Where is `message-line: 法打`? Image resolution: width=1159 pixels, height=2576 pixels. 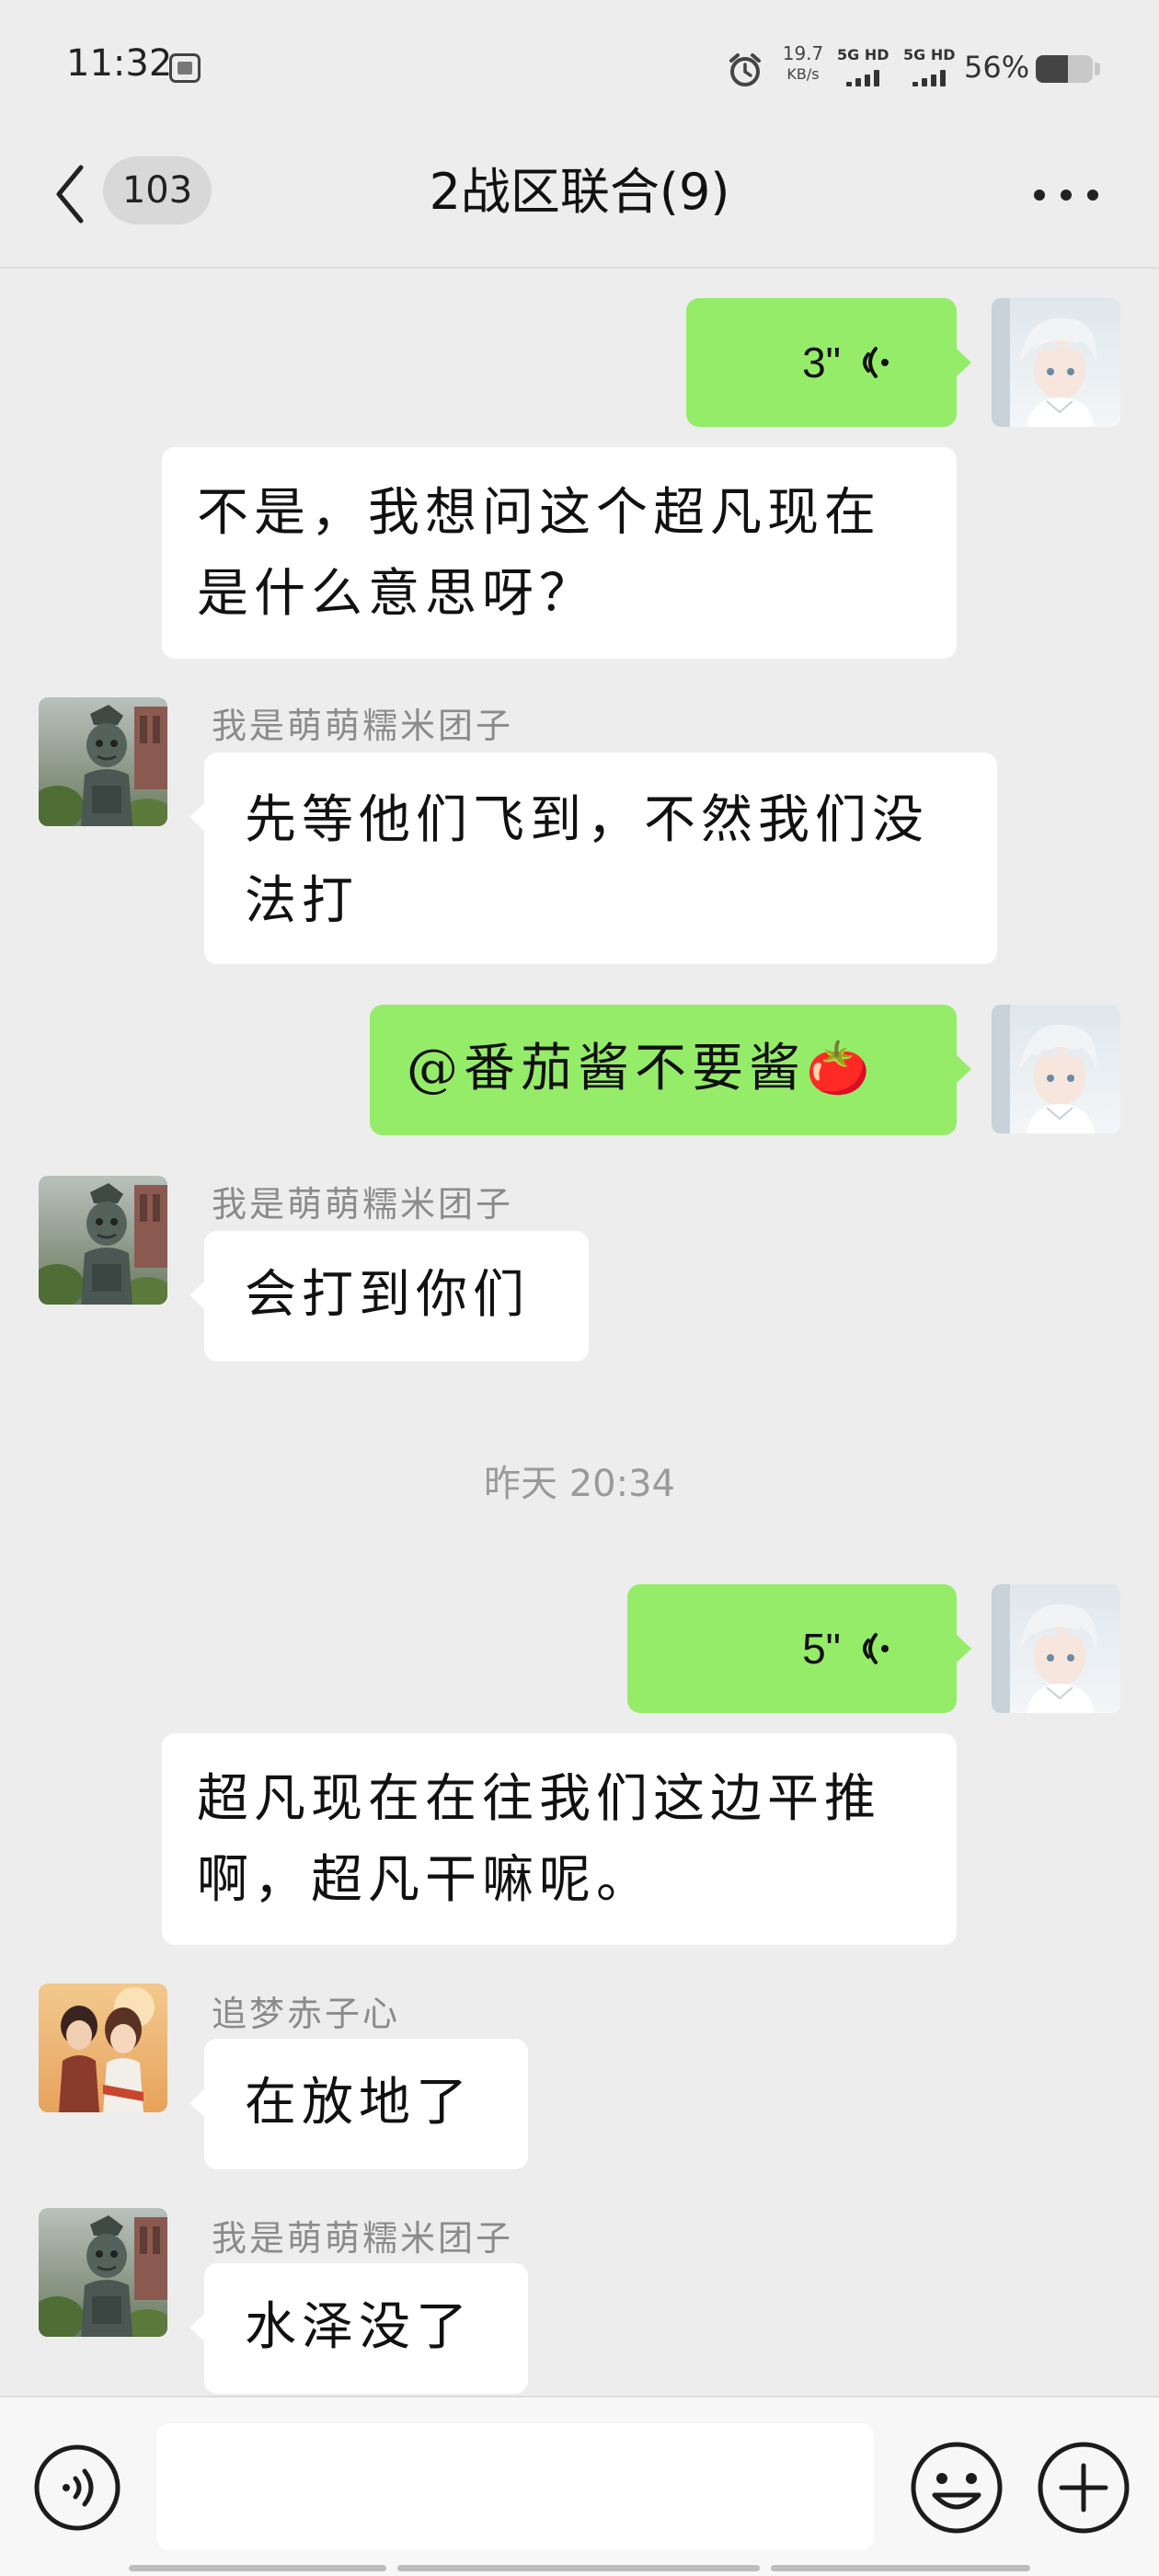
message-line: 法打 is located at coordinates (302, 901).